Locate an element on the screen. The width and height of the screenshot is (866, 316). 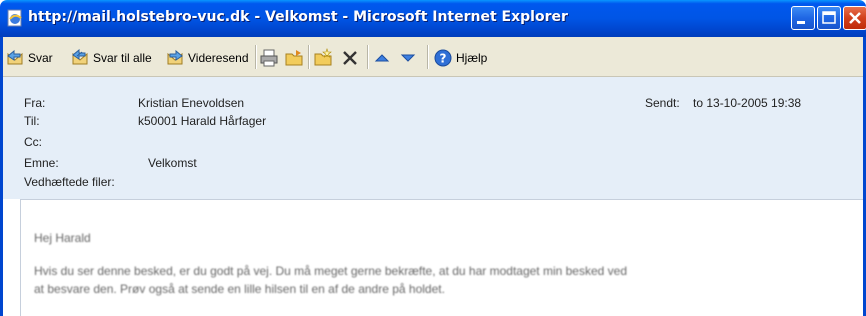
help-icon: ? is located at coordinates (443, 58).